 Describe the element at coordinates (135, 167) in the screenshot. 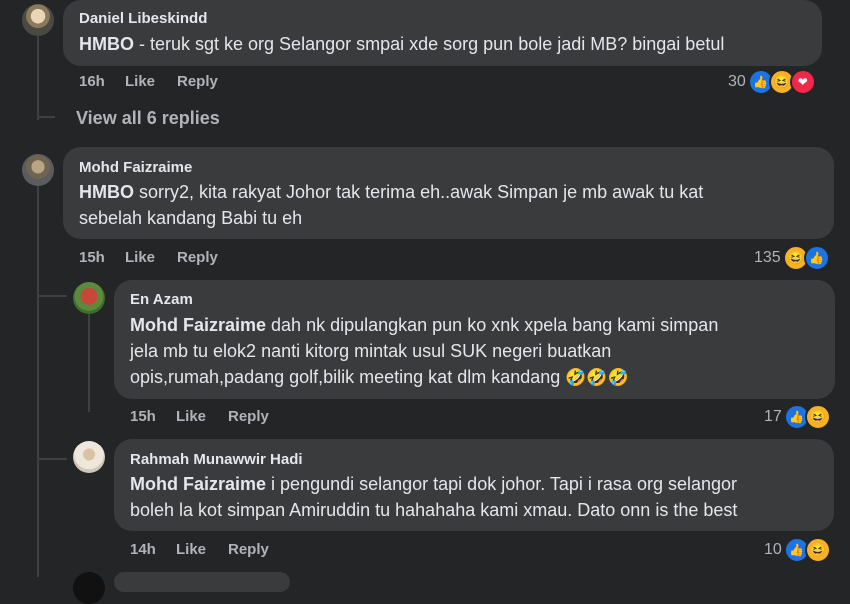

I see `comment-author: Mohd Faizraime` at that location.